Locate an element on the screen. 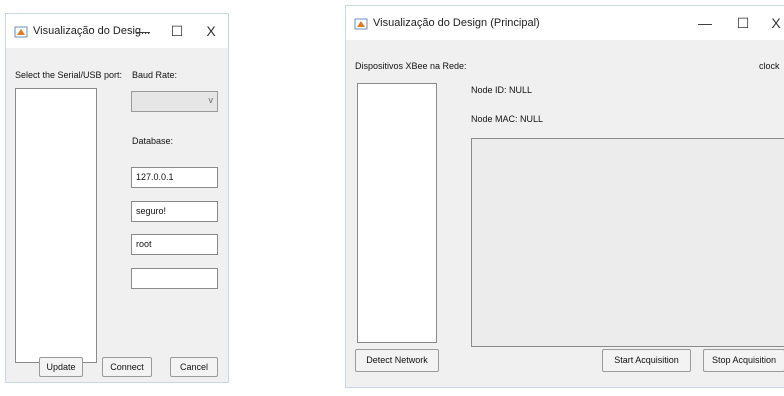 This screenshot has height=396, width=784. xbee-devices-list is located at coordinates (397, 213).